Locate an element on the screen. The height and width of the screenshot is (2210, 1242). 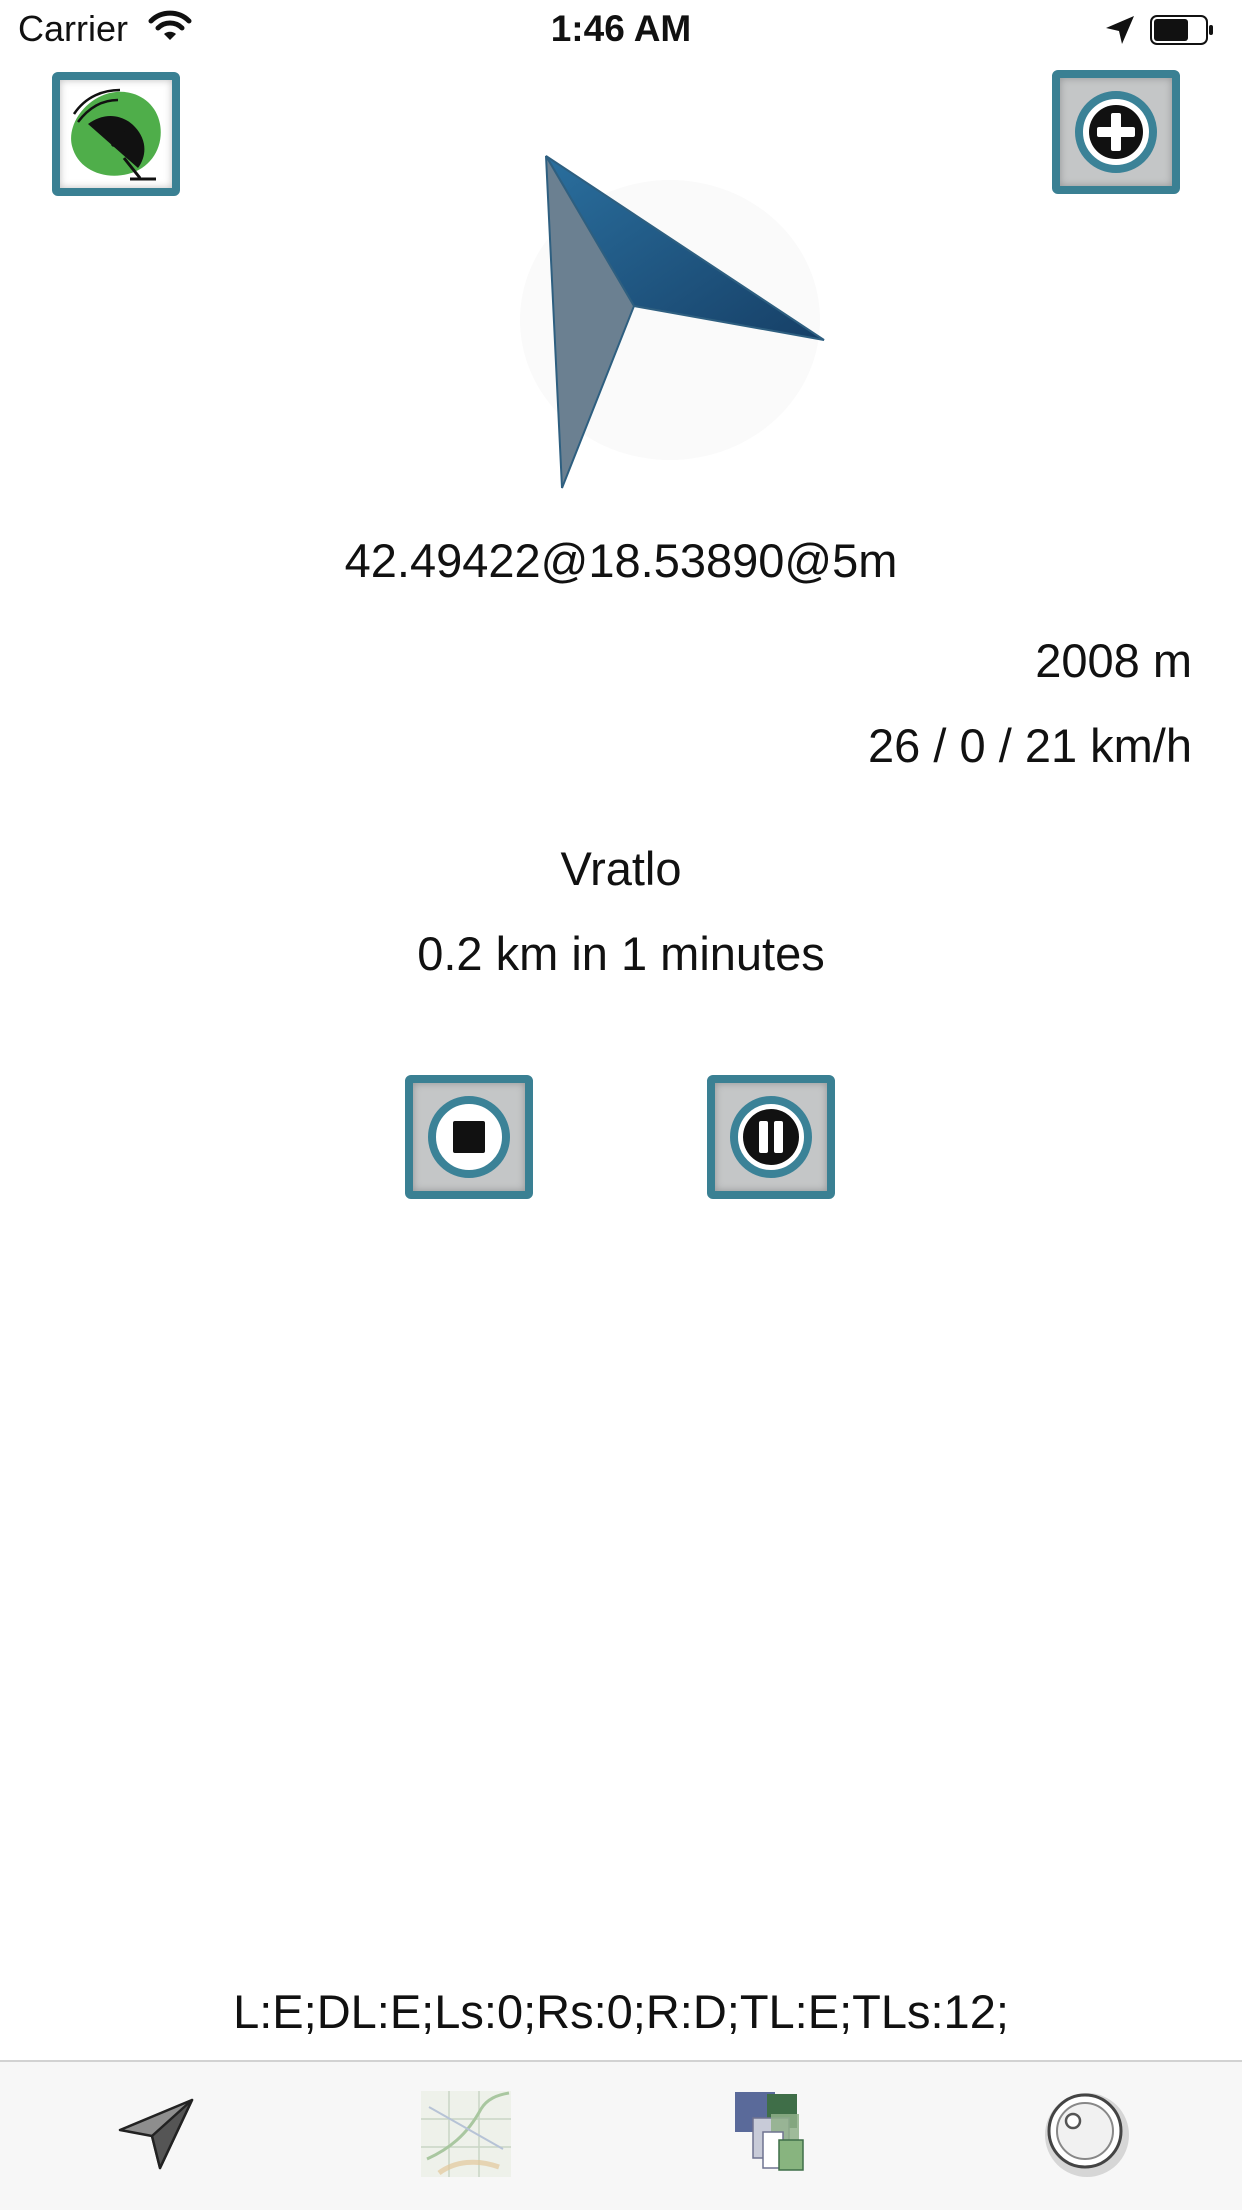
satellite-dish-icon is located at coordinates (116, 134).